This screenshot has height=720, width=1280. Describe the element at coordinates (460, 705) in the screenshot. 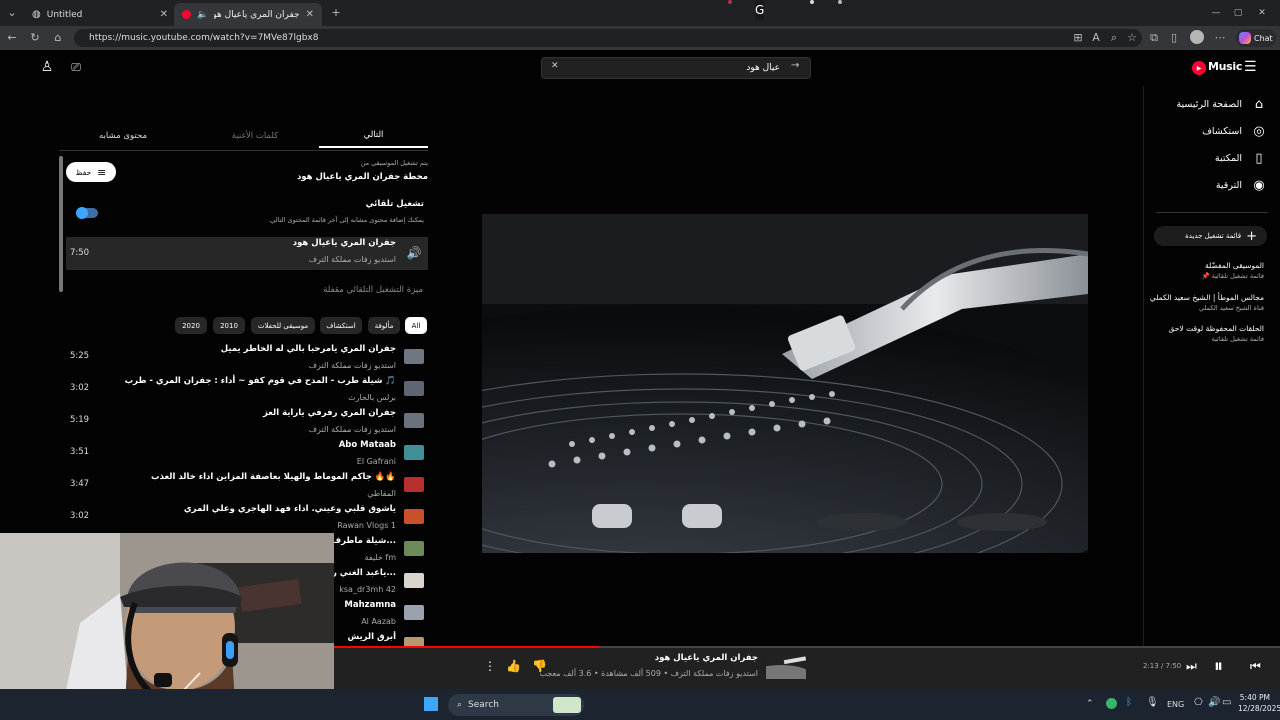

I see `search-icon: ⌕` at that location.